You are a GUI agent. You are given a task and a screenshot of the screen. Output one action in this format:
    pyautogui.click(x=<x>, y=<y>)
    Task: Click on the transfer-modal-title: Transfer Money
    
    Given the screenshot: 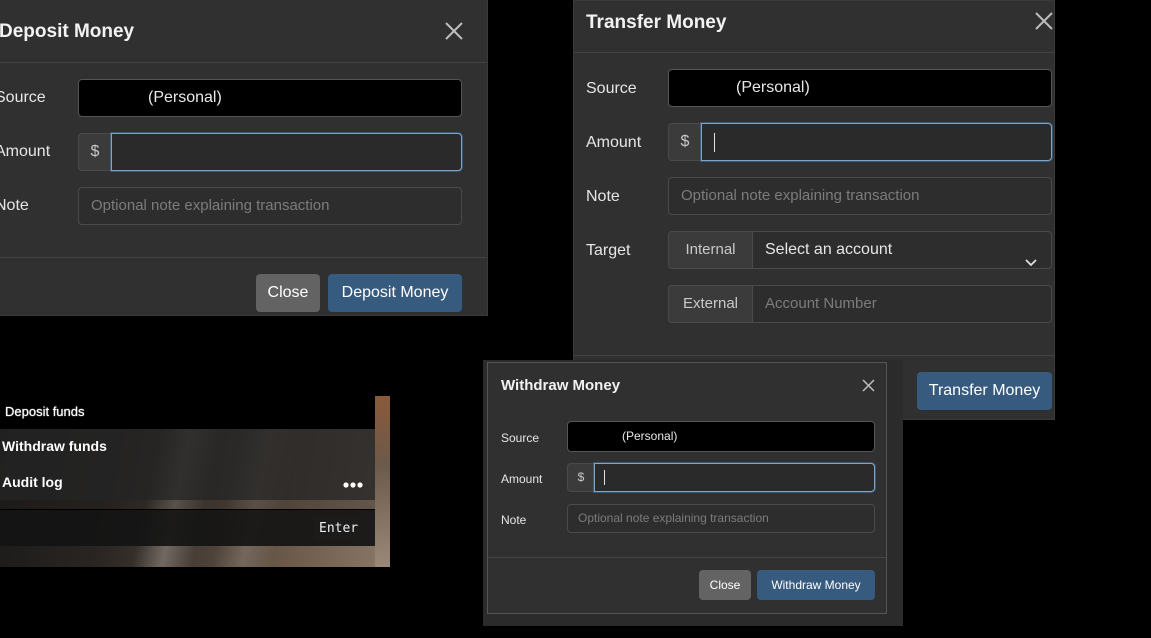 What is the action you would take?
    pyautogui.click(x=656, y=22)
    